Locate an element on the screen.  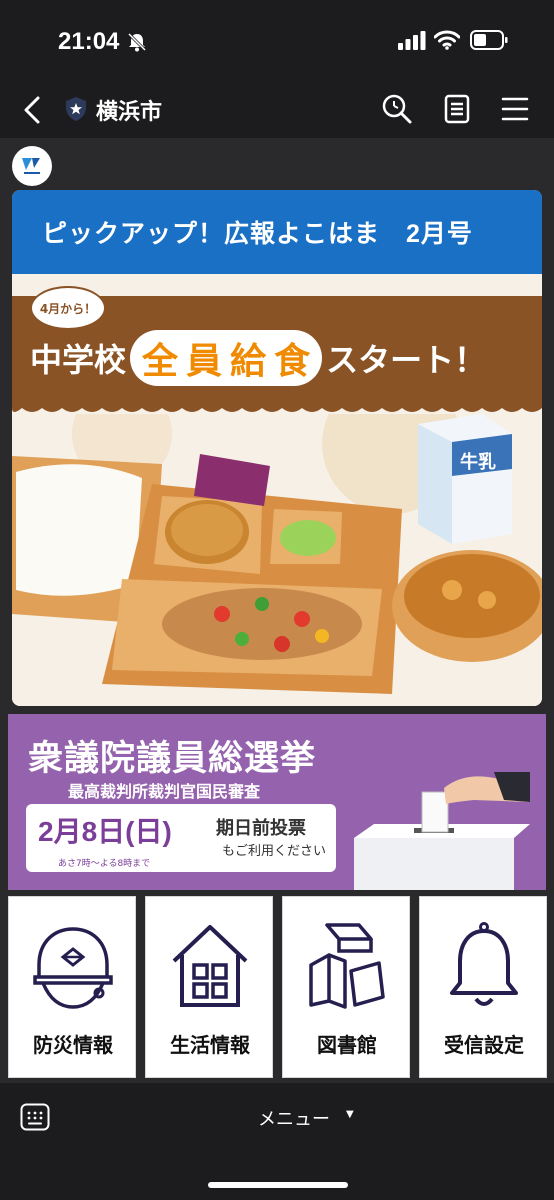
headline-char: 員 is located at coordinates (204, 360).